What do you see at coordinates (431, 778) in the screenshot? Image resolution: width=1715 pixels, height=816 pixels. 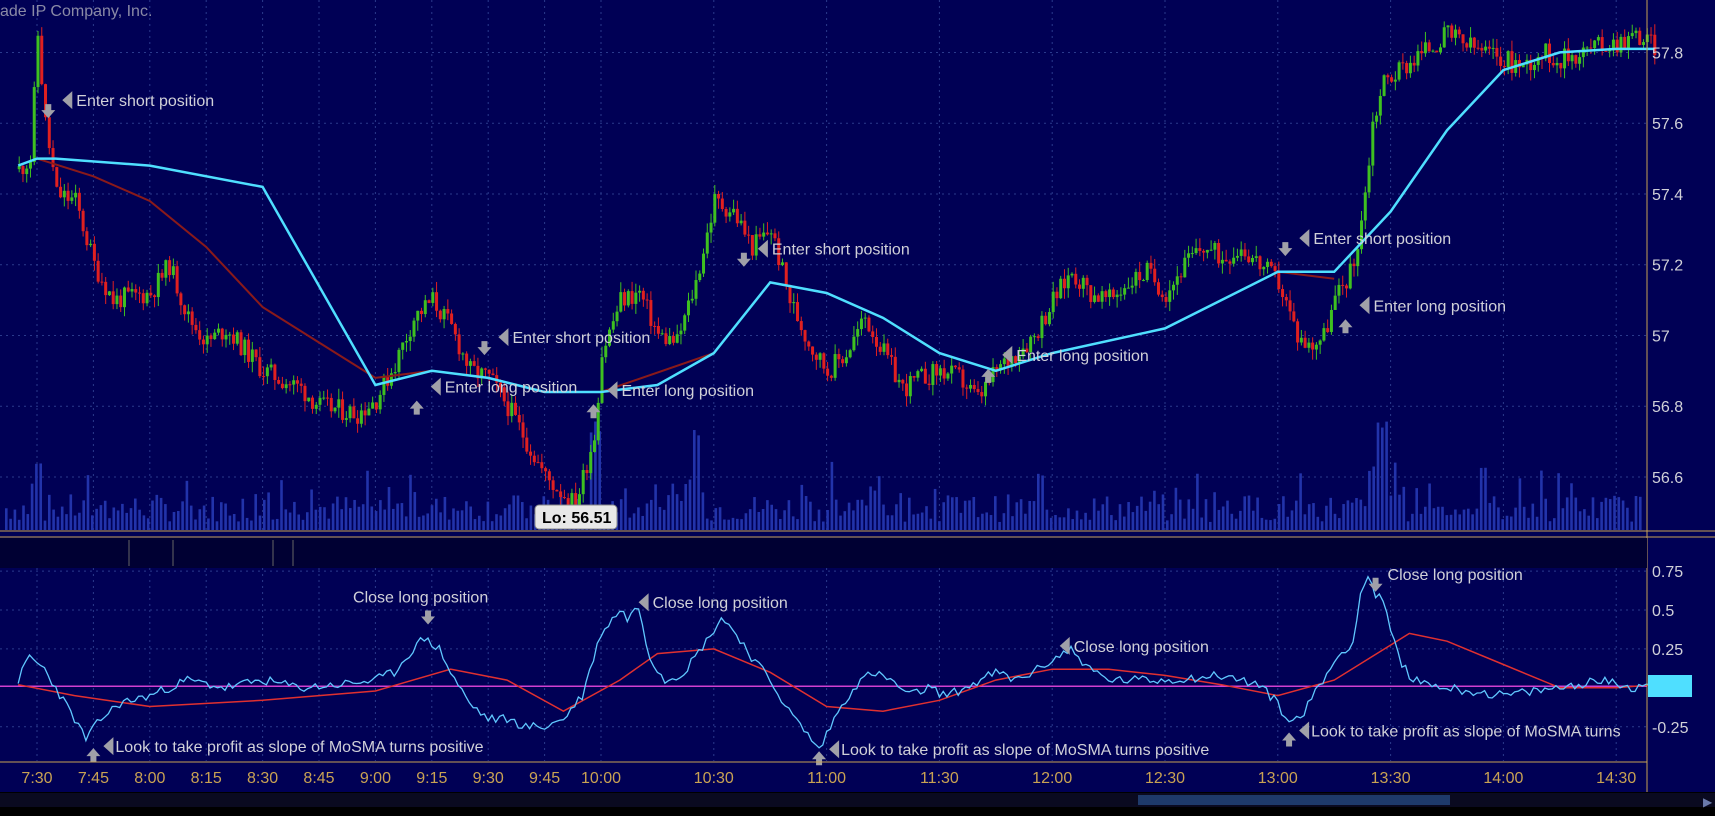 I see `time-tick-label: 9:15` at bounding box center [431, 778].